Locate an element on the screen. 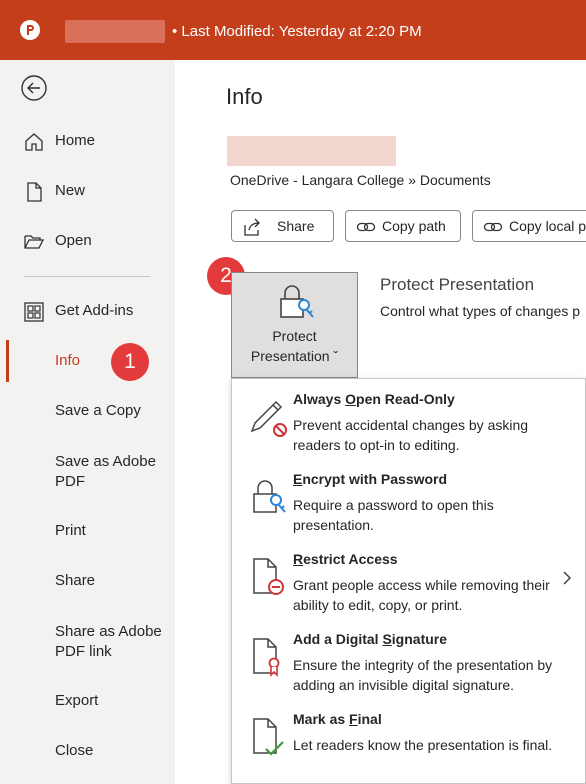 This screenshot has height=784, width=586. final-doc-icon is located at coordinates (268, 737).